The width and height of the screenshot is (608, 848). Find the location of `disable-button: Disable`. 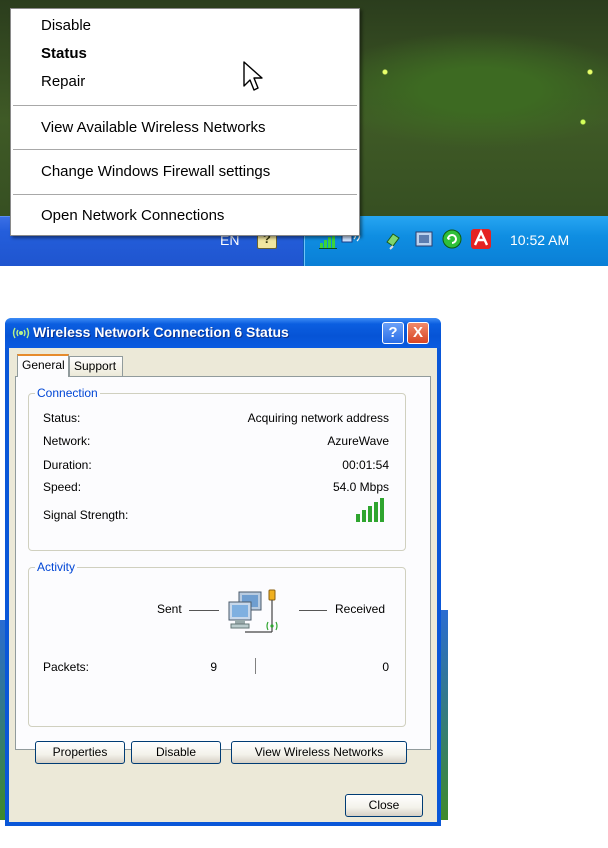

disable-button: Disable is located at coordinates (176, 752).